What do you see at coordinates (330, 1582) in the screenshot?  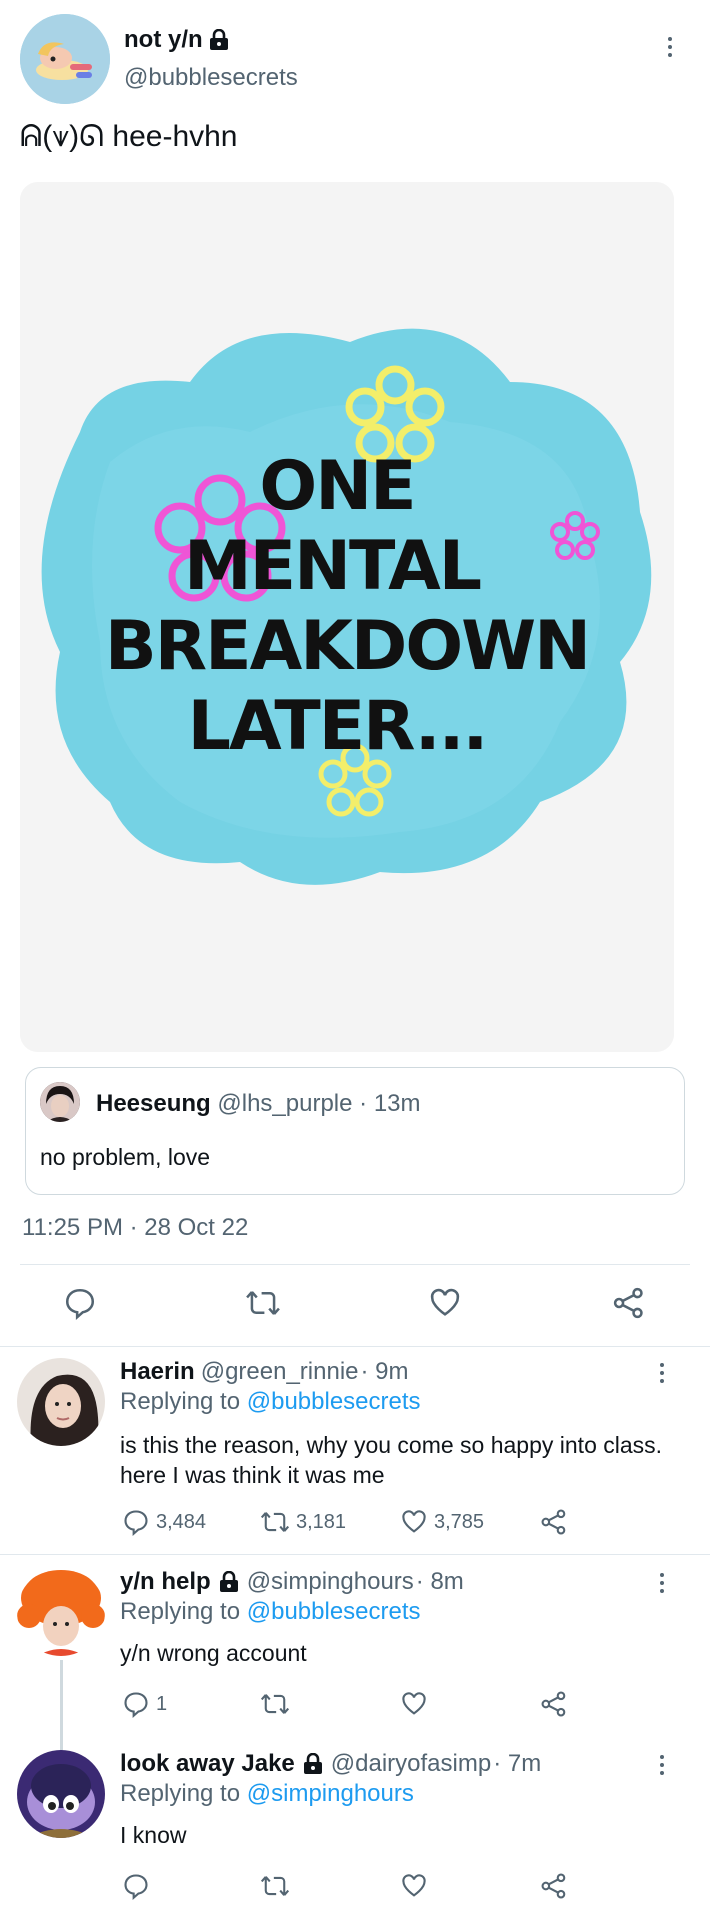 I see `handle: @simpinghours` at bounding box center [330, 1582].